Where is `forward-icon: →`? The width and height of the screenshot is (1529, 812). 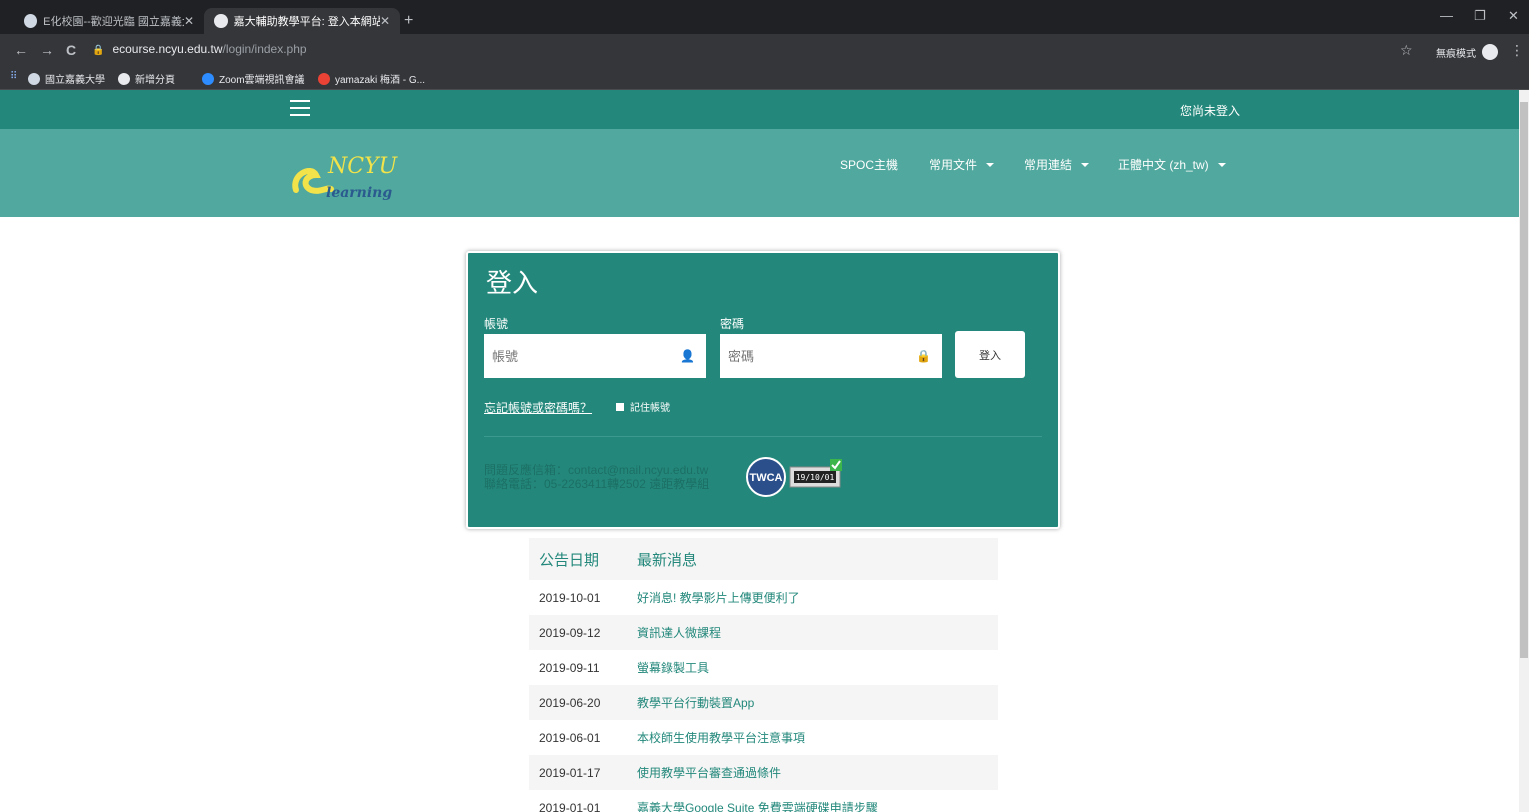
forward-icon: → is located at coordinates (47, 50).